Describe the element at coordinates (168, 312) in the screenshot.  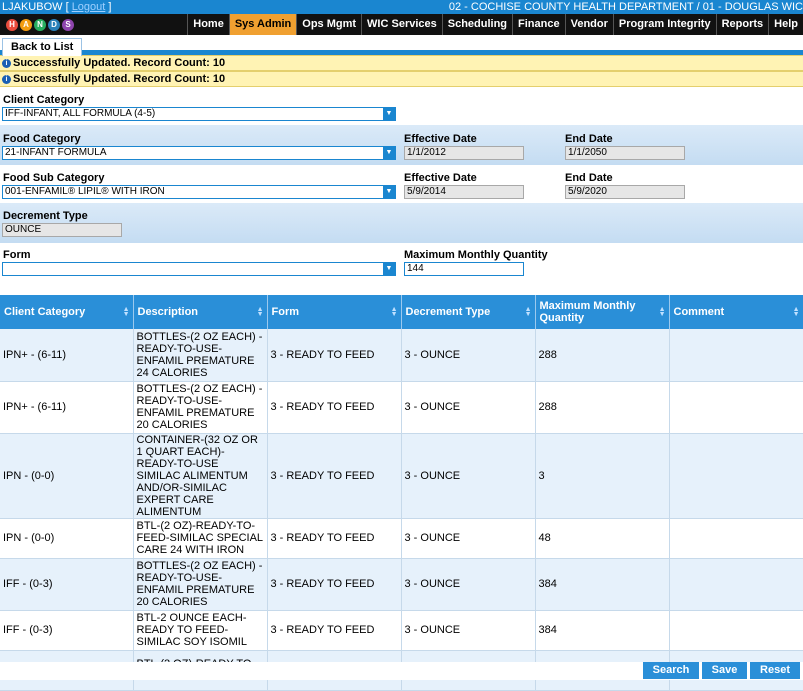
I see `col-header-label: Description` at that location.